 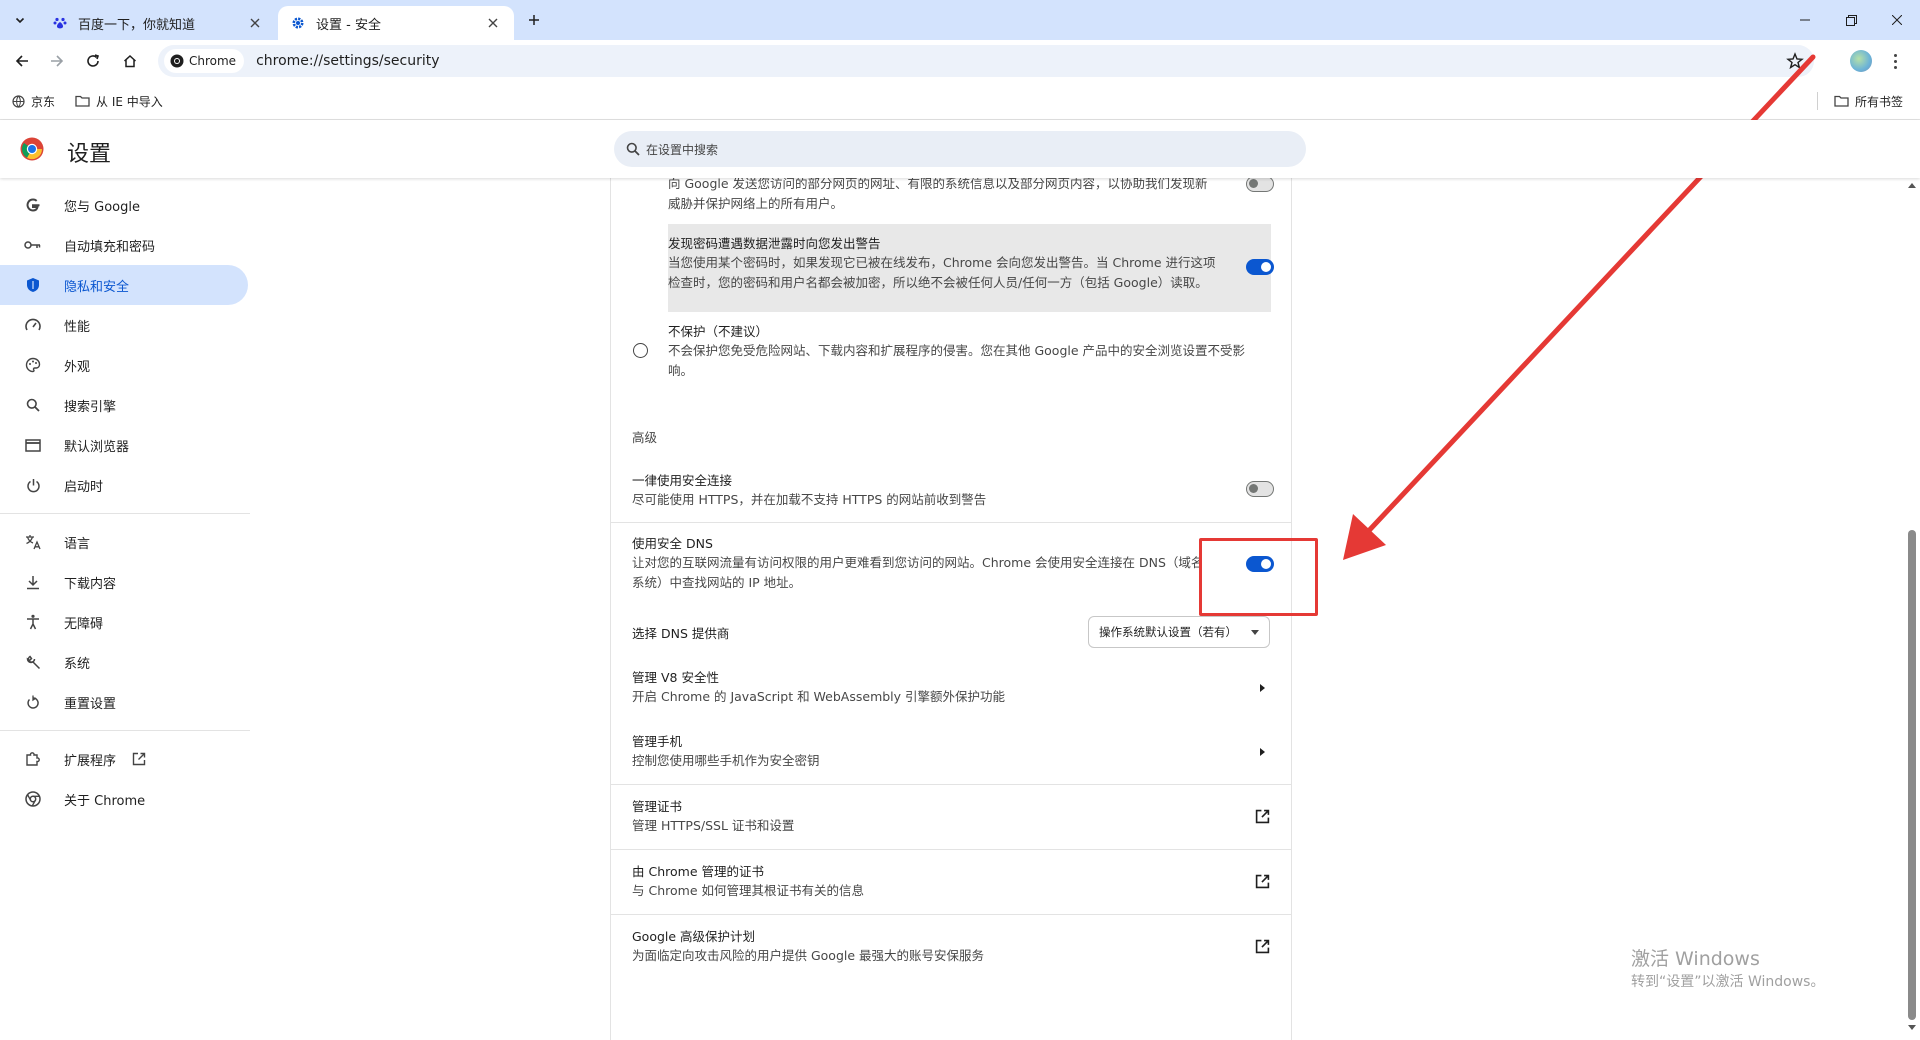 I want to click on windows-activation-subtitle: 转到“设置”以激活 Windows。, so click(x=1728, y=982).